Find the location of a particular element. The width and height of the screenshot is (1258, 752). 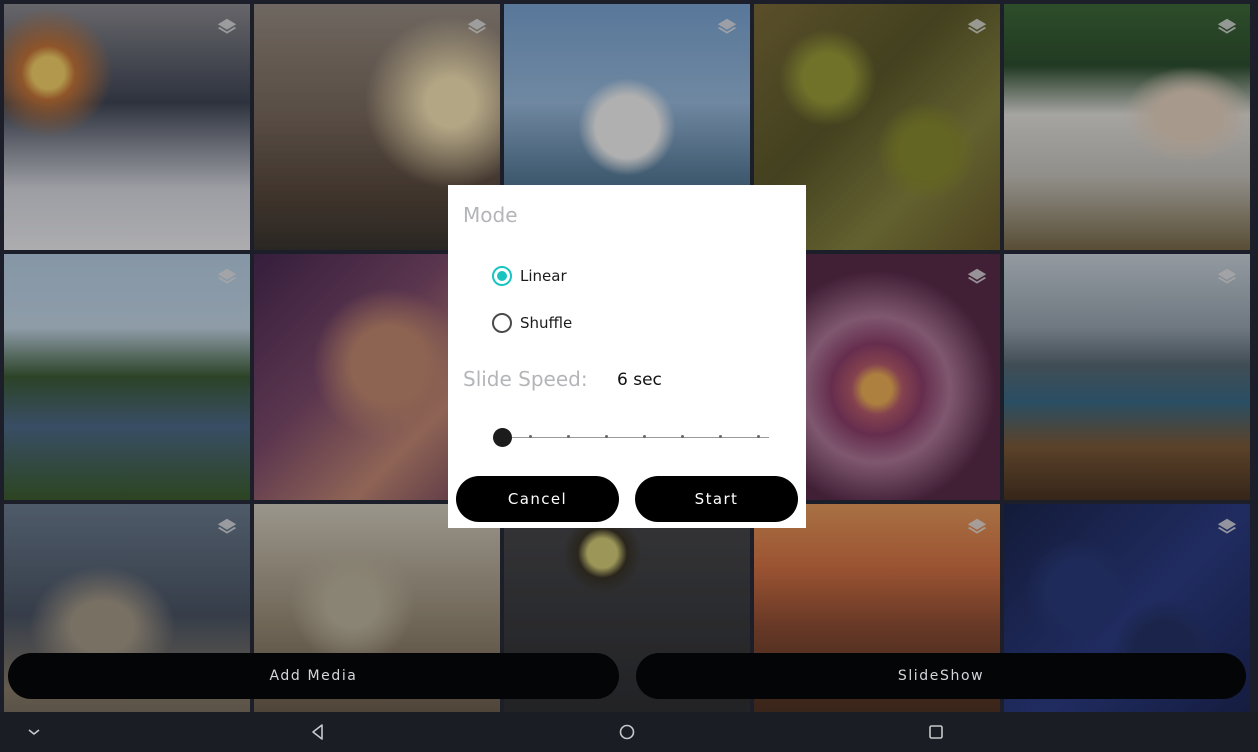

radio-selected-icon is located at coordinates (502, 276).